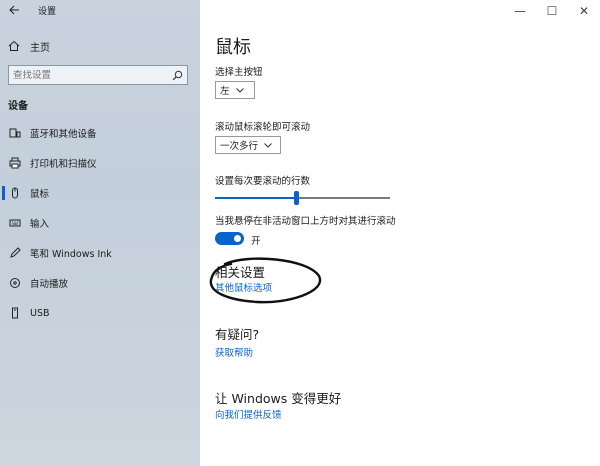  Describe the element at coordinates (14, 45) in the screenshot. I see `home-icon` at that location.